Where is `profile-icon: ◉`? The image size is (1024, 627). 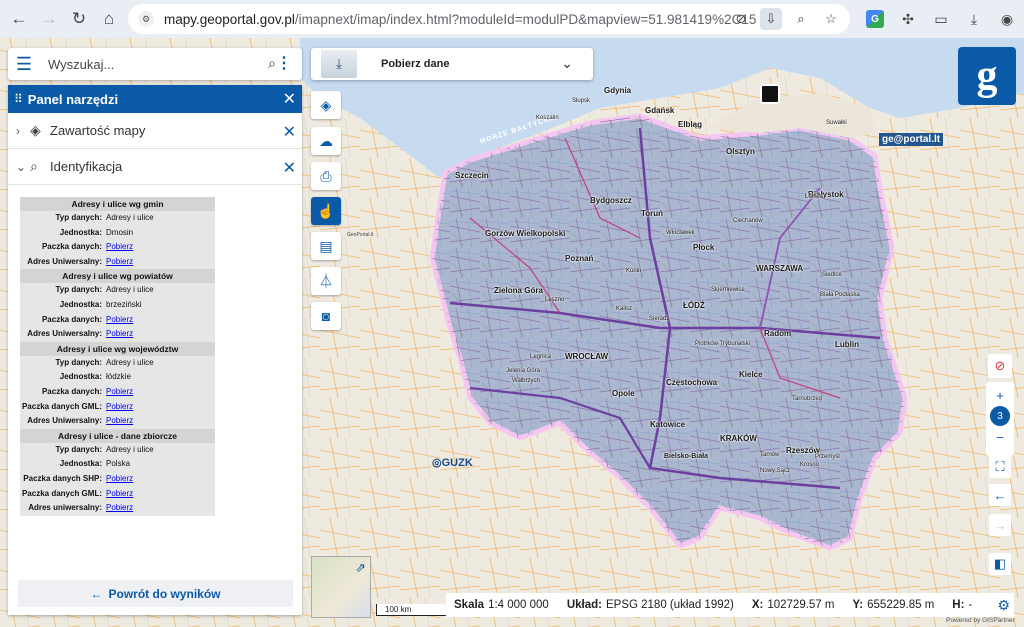
profile-icon: ◉ is located at coordinates (1007, 19).